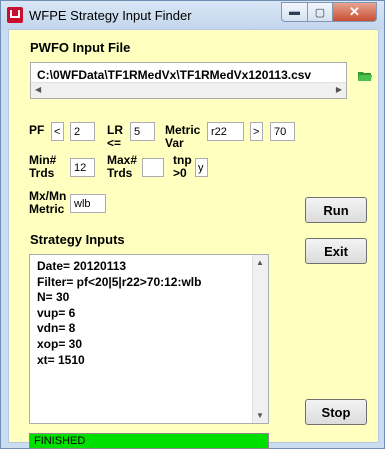 The image size is (385, 449). Describe the element at coordinates (77, 239) in the screenshot. I see `strategy-inputs-heading: Strategy Inputs` at that location.